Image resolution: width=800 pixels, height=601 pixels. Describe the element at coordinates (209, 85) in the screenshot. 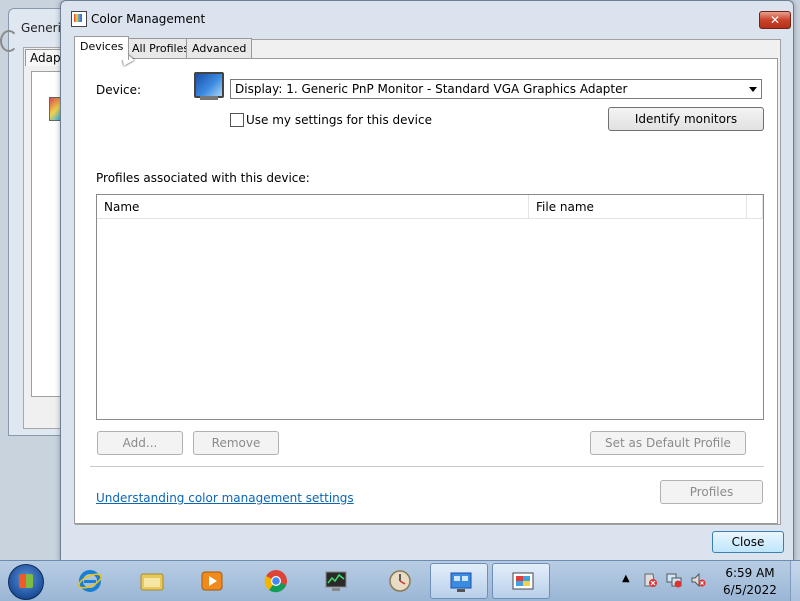

I see `monitor-icon` at that location.